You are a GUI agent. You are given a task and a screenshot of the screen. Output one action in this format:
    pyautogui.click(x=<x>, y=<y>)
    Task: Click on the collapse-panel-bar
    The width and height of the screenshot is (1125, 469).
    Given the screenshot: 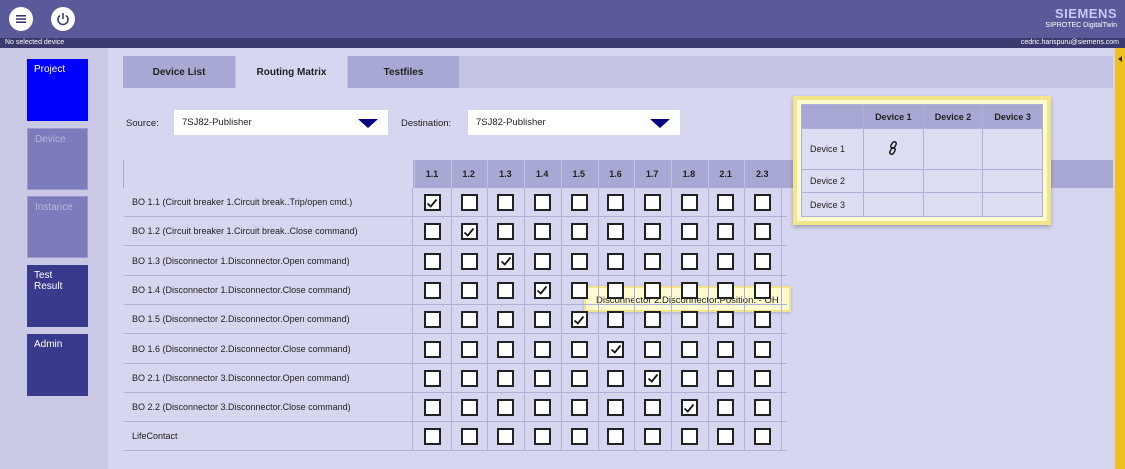 What is the action you would take?
    pyautogui.click(x=1120, y=258)
    